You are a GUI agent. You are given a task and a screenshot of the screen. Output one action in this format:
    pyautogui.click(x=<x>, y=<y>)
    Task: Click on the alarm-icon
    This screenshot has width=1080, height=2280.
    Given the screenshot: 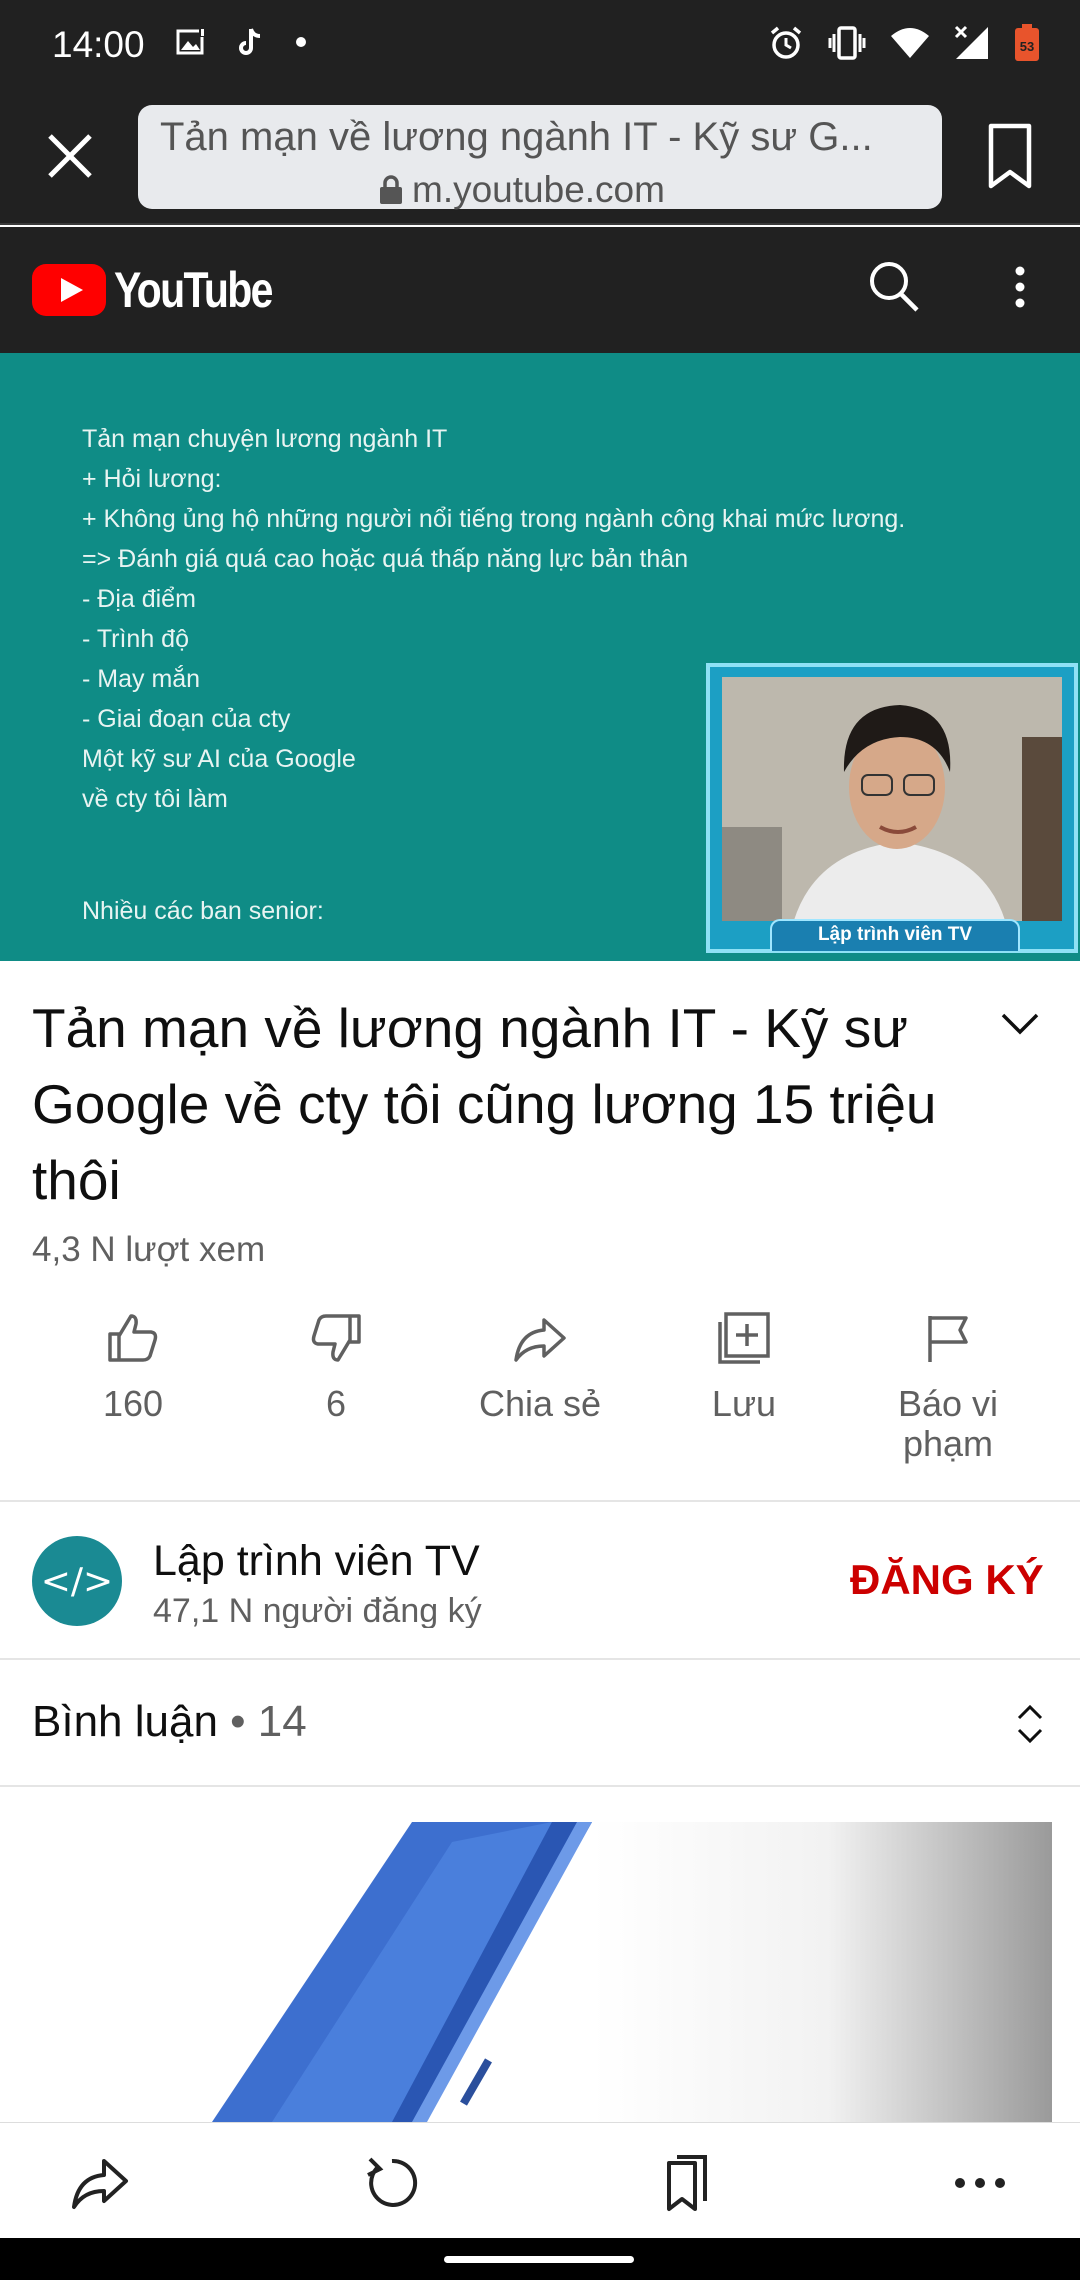 What is the action you would take?
    pyautogui.click(x=786, y=42)
    